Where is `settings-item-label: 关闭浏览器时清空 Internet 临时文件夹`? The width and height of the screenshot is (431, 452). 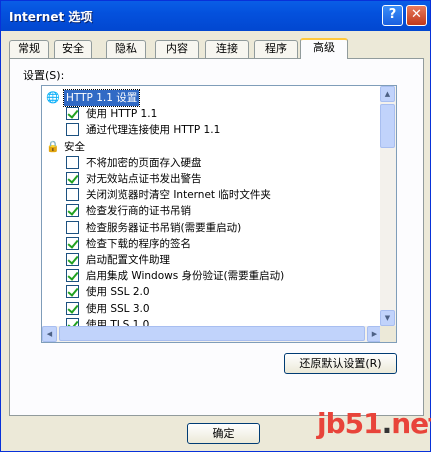 settings-item-label: 关闭浏览器时清空 Internet 临时文件夹 is located at coordinates (178, 195).